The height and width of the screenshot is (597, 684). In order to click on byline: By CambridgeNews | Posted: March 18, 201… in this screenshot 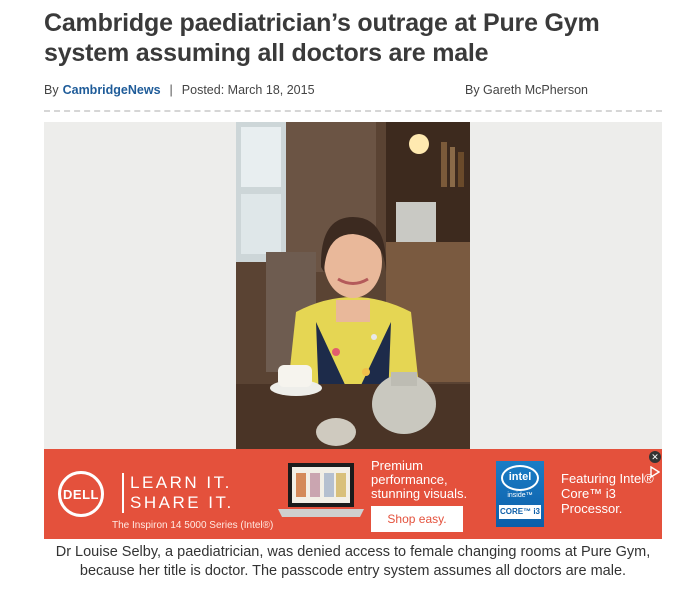, I will do `click(354, 90)`.